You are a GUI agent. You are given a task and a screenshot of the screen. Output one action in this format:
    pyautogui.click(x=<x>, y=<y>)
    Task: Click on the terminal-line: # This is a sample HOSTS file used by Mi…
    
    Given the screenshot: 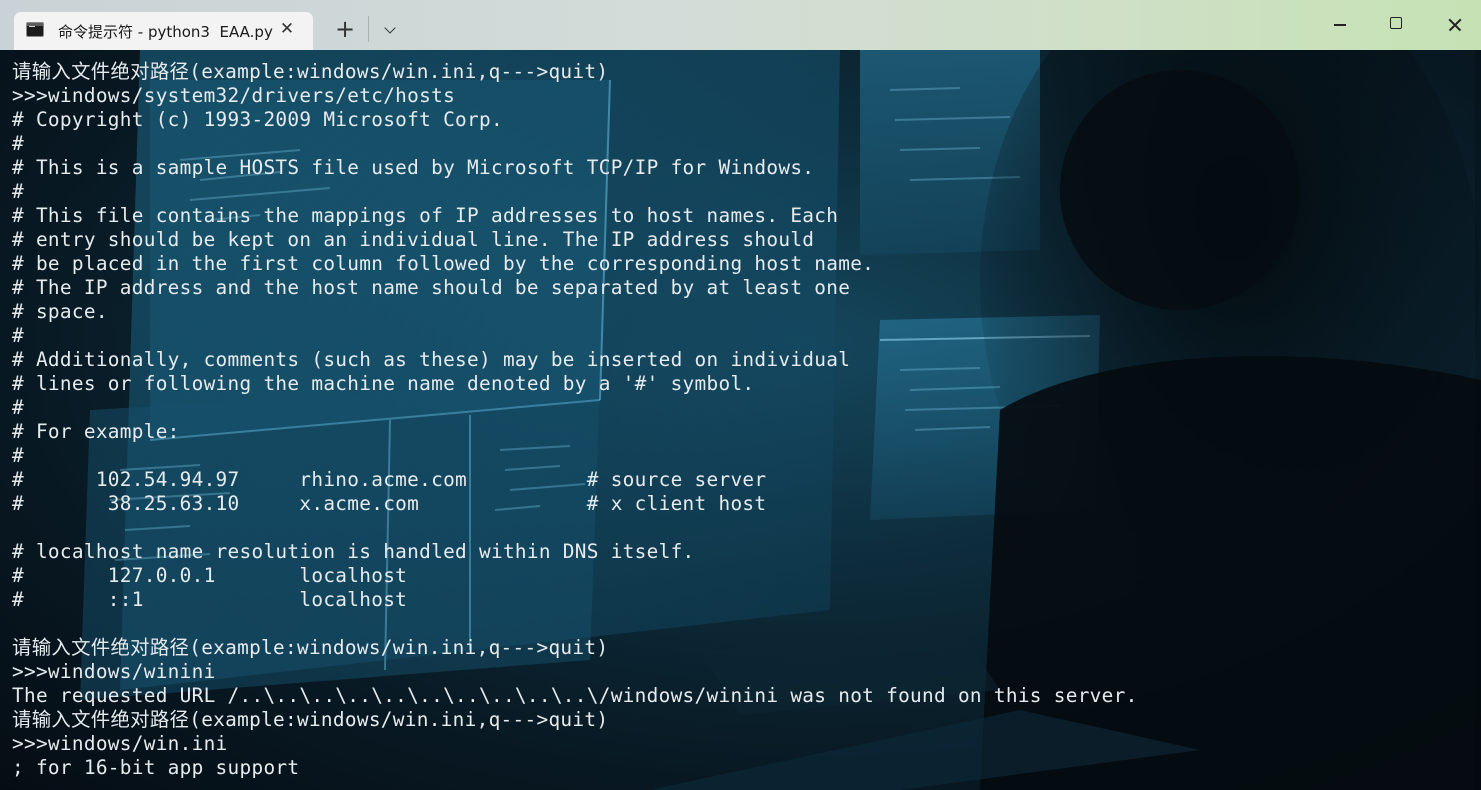 What is the action you would take?
    pyautogui.click(x=413, y=167)
    